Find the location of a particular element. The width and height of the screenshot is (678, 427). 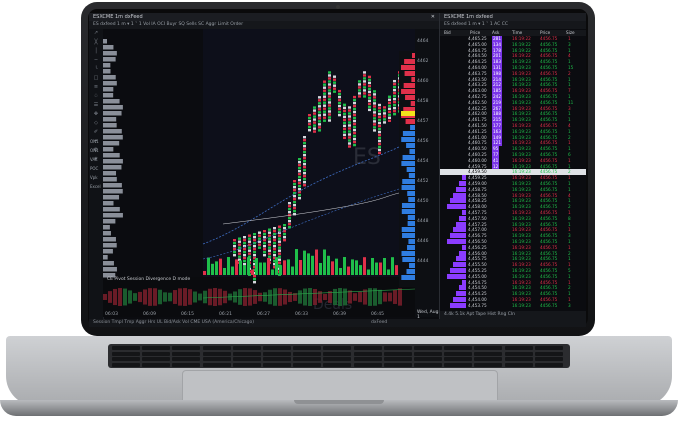

dom-bid-bar is located at coordinates (456, 241).